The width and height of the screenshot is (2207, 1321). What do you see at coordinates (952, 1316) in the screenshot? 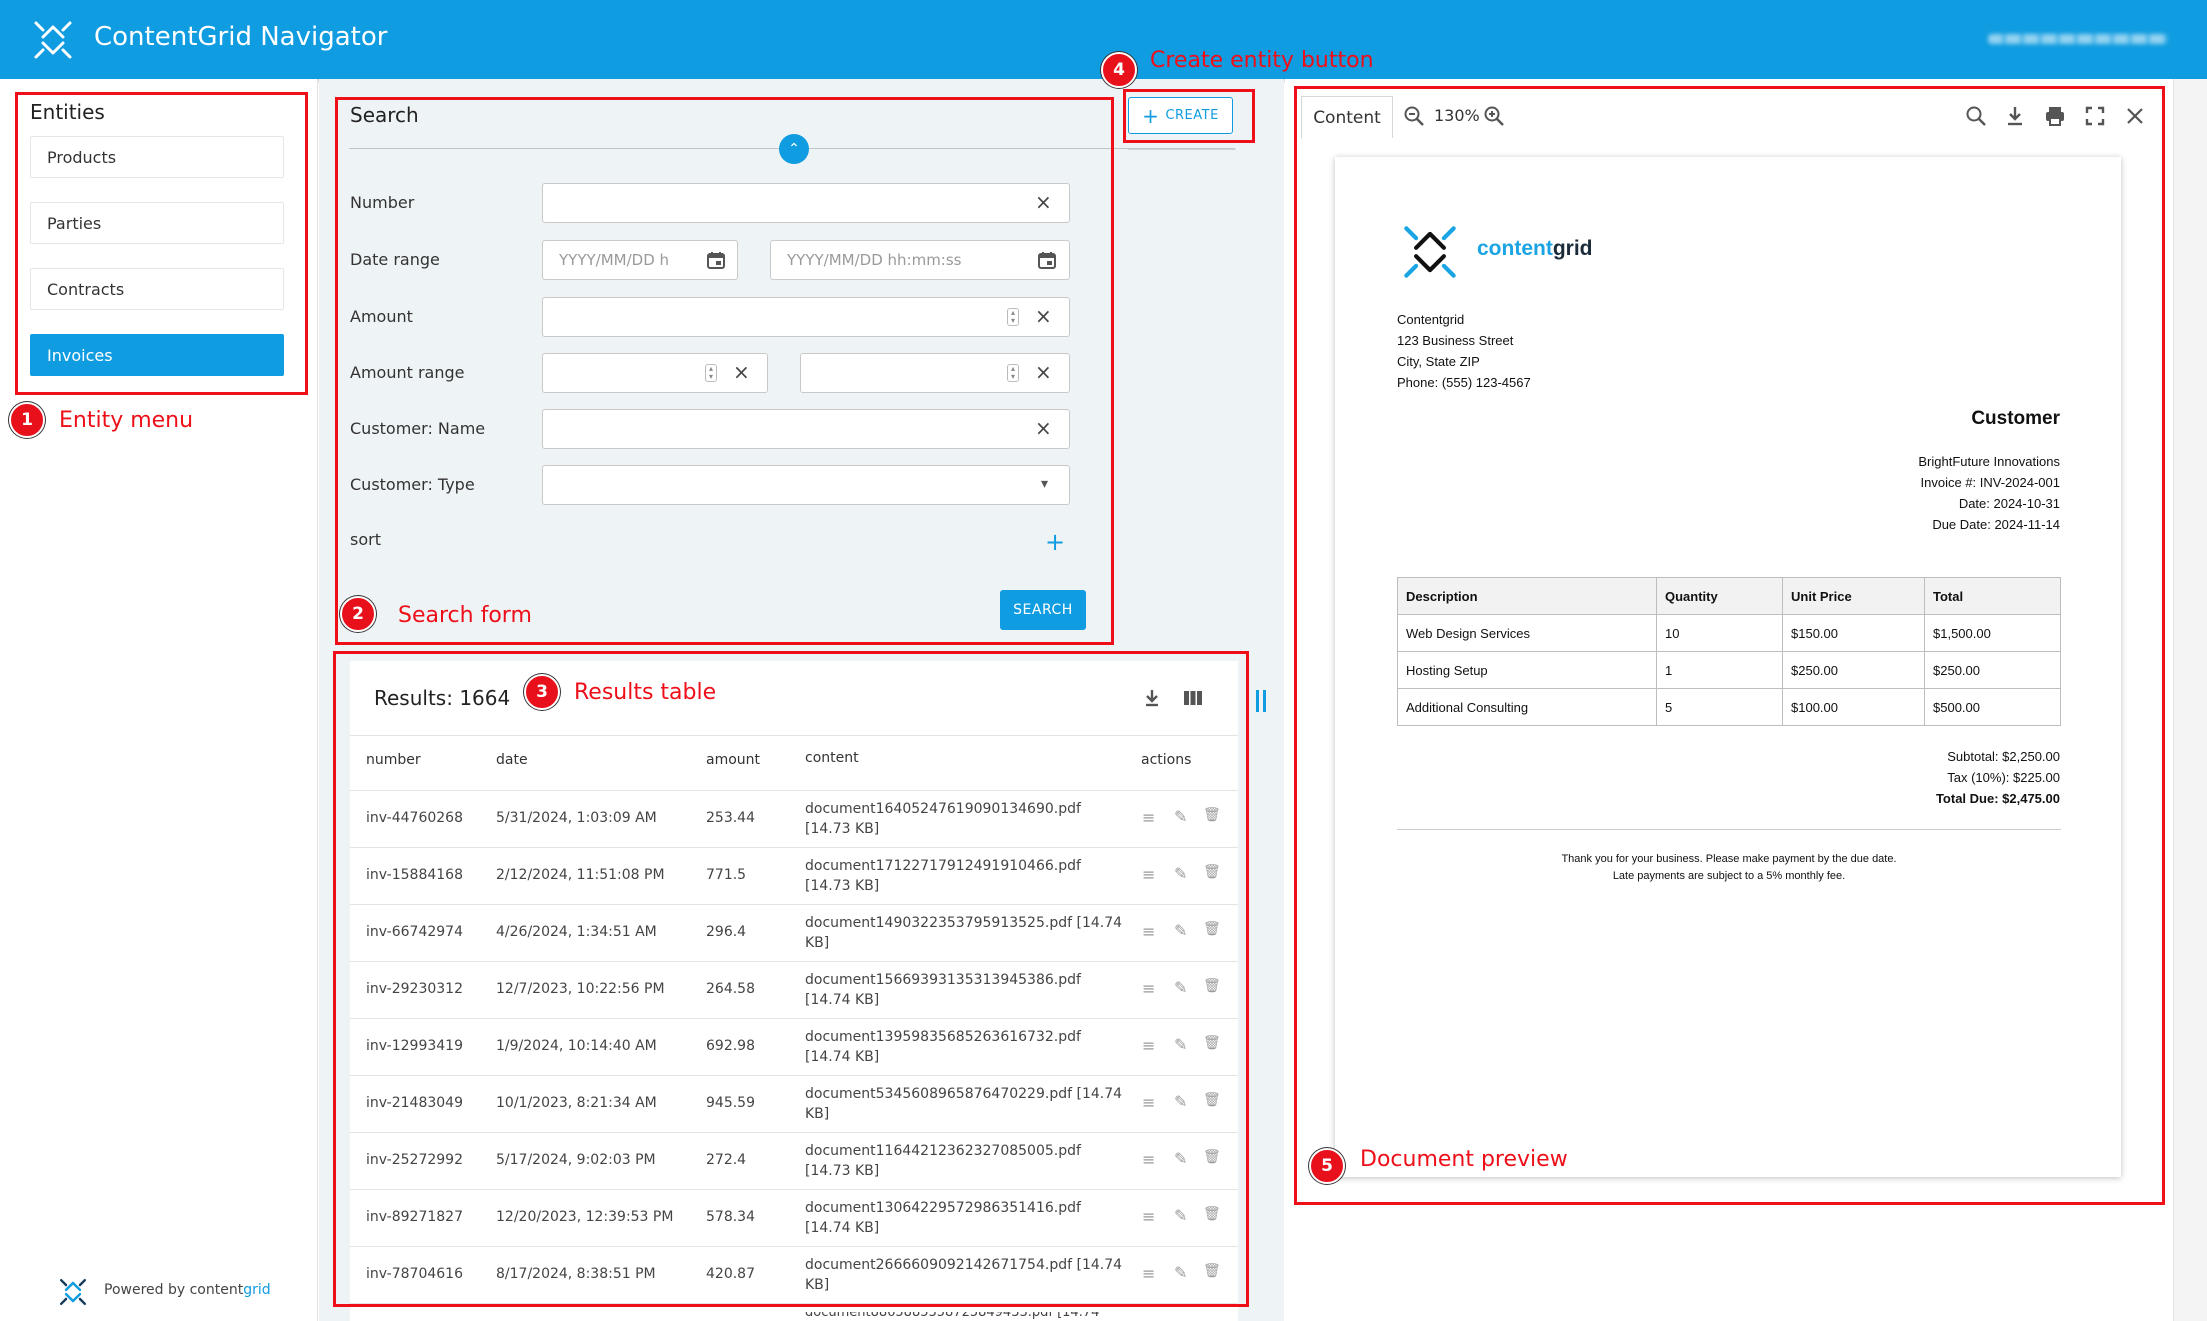
I see `partial-row-text: document8865885358725849433.pdf [14.74` at bounding box center [952, 1316].